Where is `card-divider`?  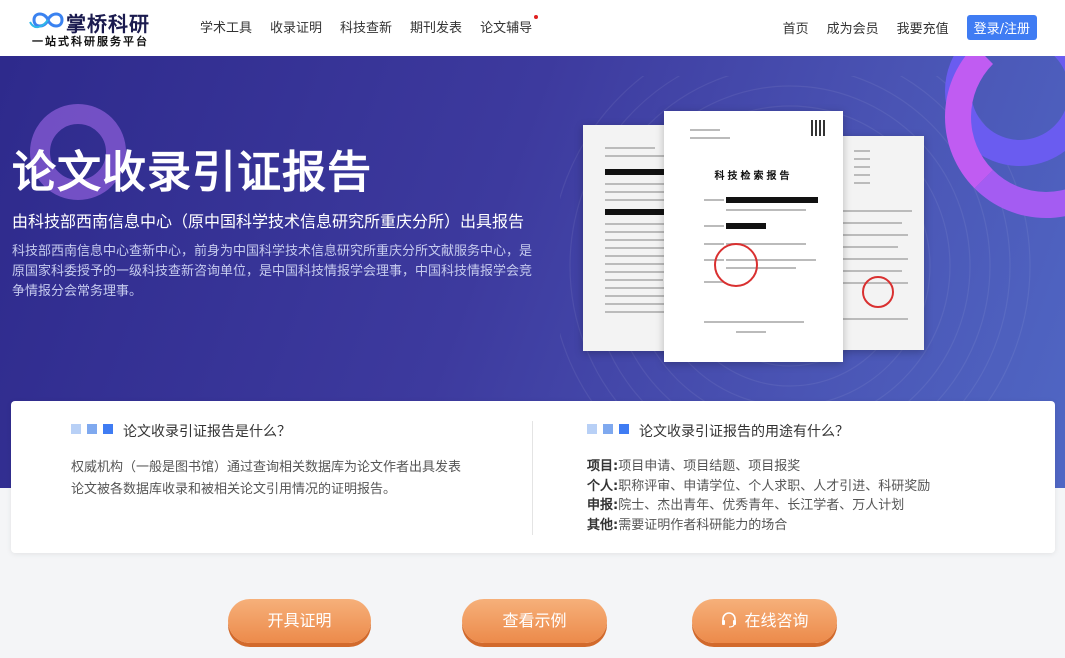
card-divider is located at coordinates (532, 478).